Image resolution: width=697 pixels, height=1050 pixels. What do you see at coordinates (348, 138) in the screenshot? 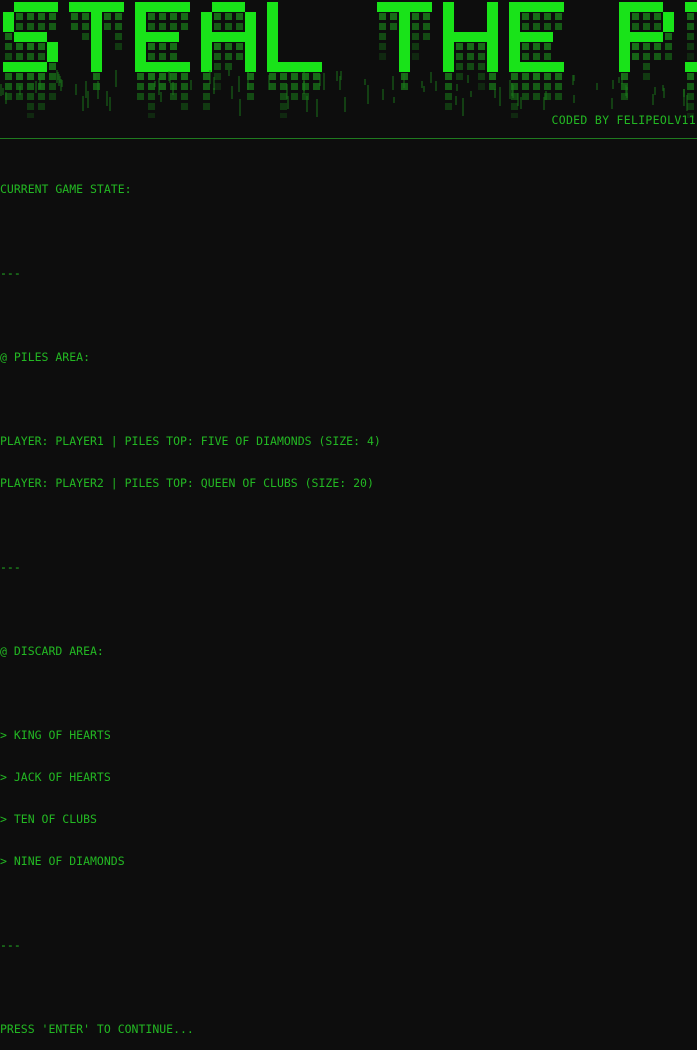
I see `header-divider` at bounding box center [348, 138].